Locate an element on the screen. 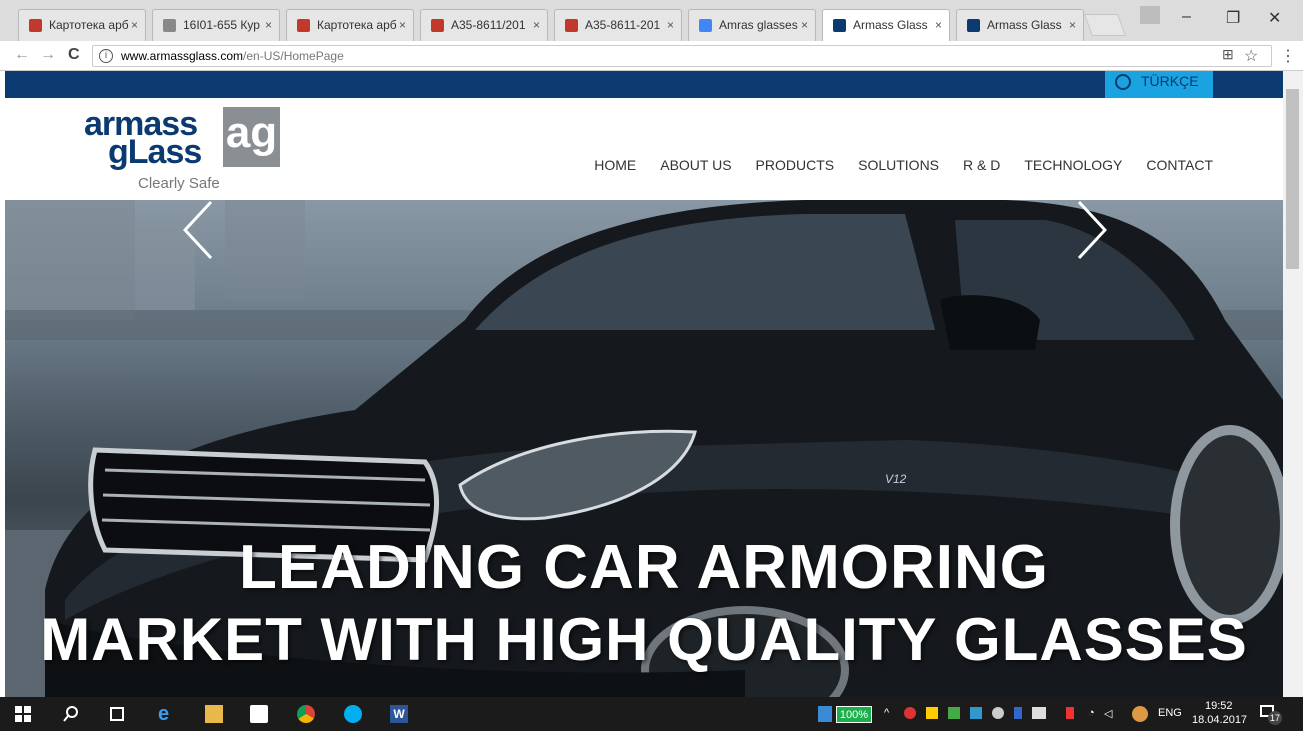 This screenshot has height=731, width=1303. site-logo: armass gLass ag Clearly Safe is located at coordinates (182, 151).